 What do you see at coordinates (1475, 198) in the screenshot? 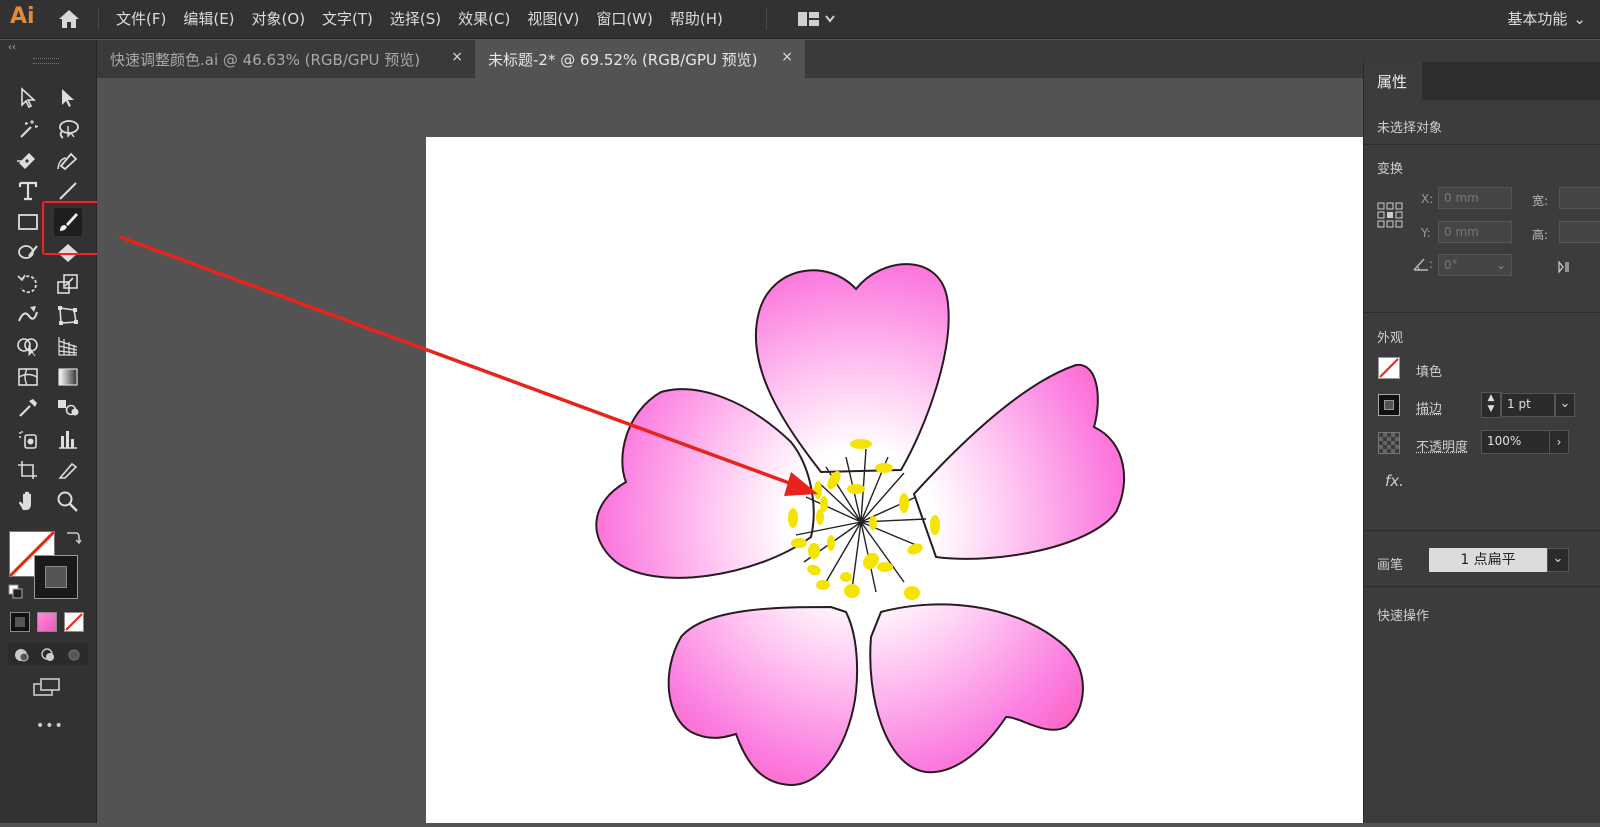
I see `x-field: 0 mm` at bounding box center [1475, 198].